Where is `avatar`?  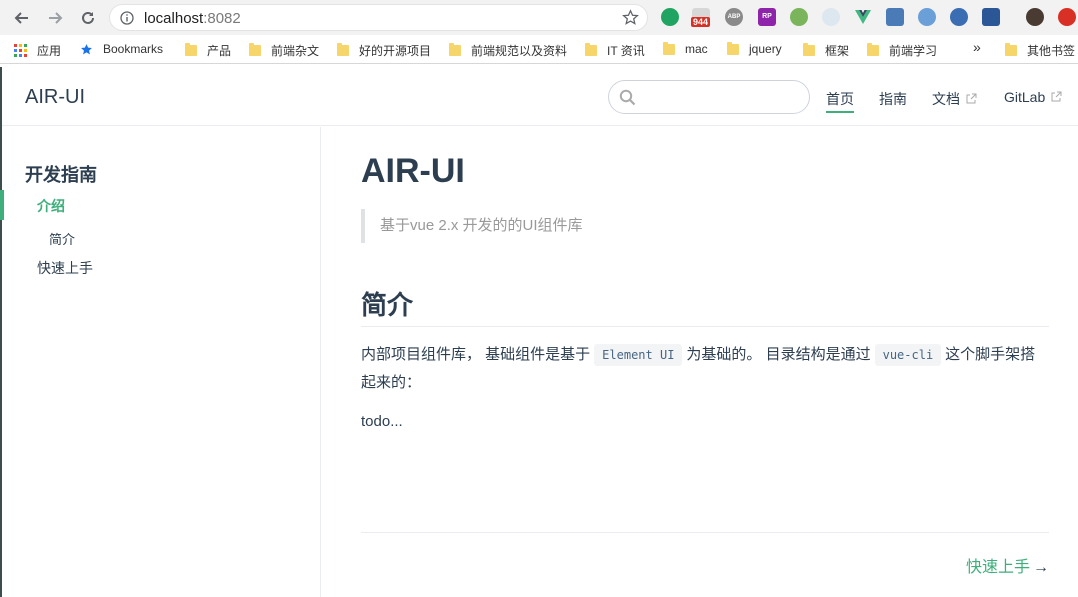 avatar is located at coordinates (1035, 17).